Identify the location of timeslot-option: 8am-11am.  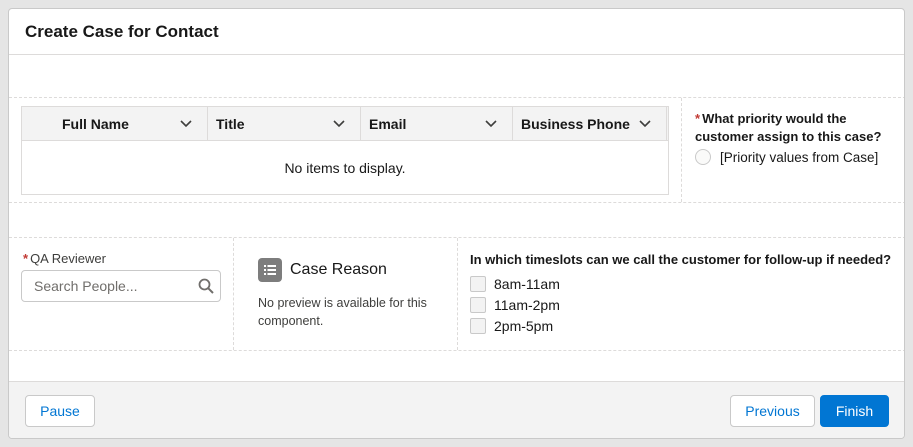
(515, 283).